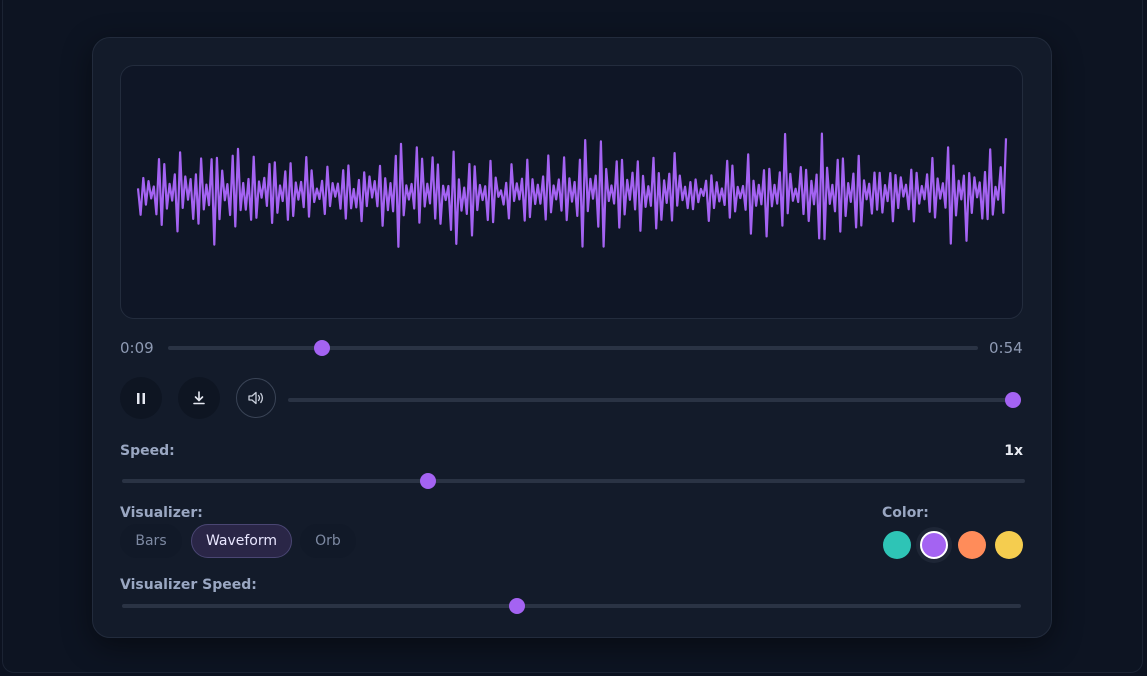 Image resolution: width=1147 pixels, height=676 pixels. Describe the element at coordinates (151, 541) in the screenshot. I see `visualizer-option-bars: Bars` at that location.